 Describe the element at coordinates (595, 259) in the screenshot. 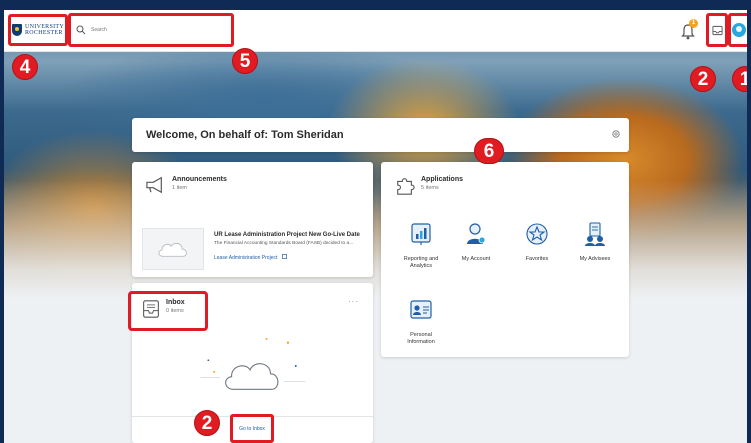

I see `app-label: My Advisees` at that location.